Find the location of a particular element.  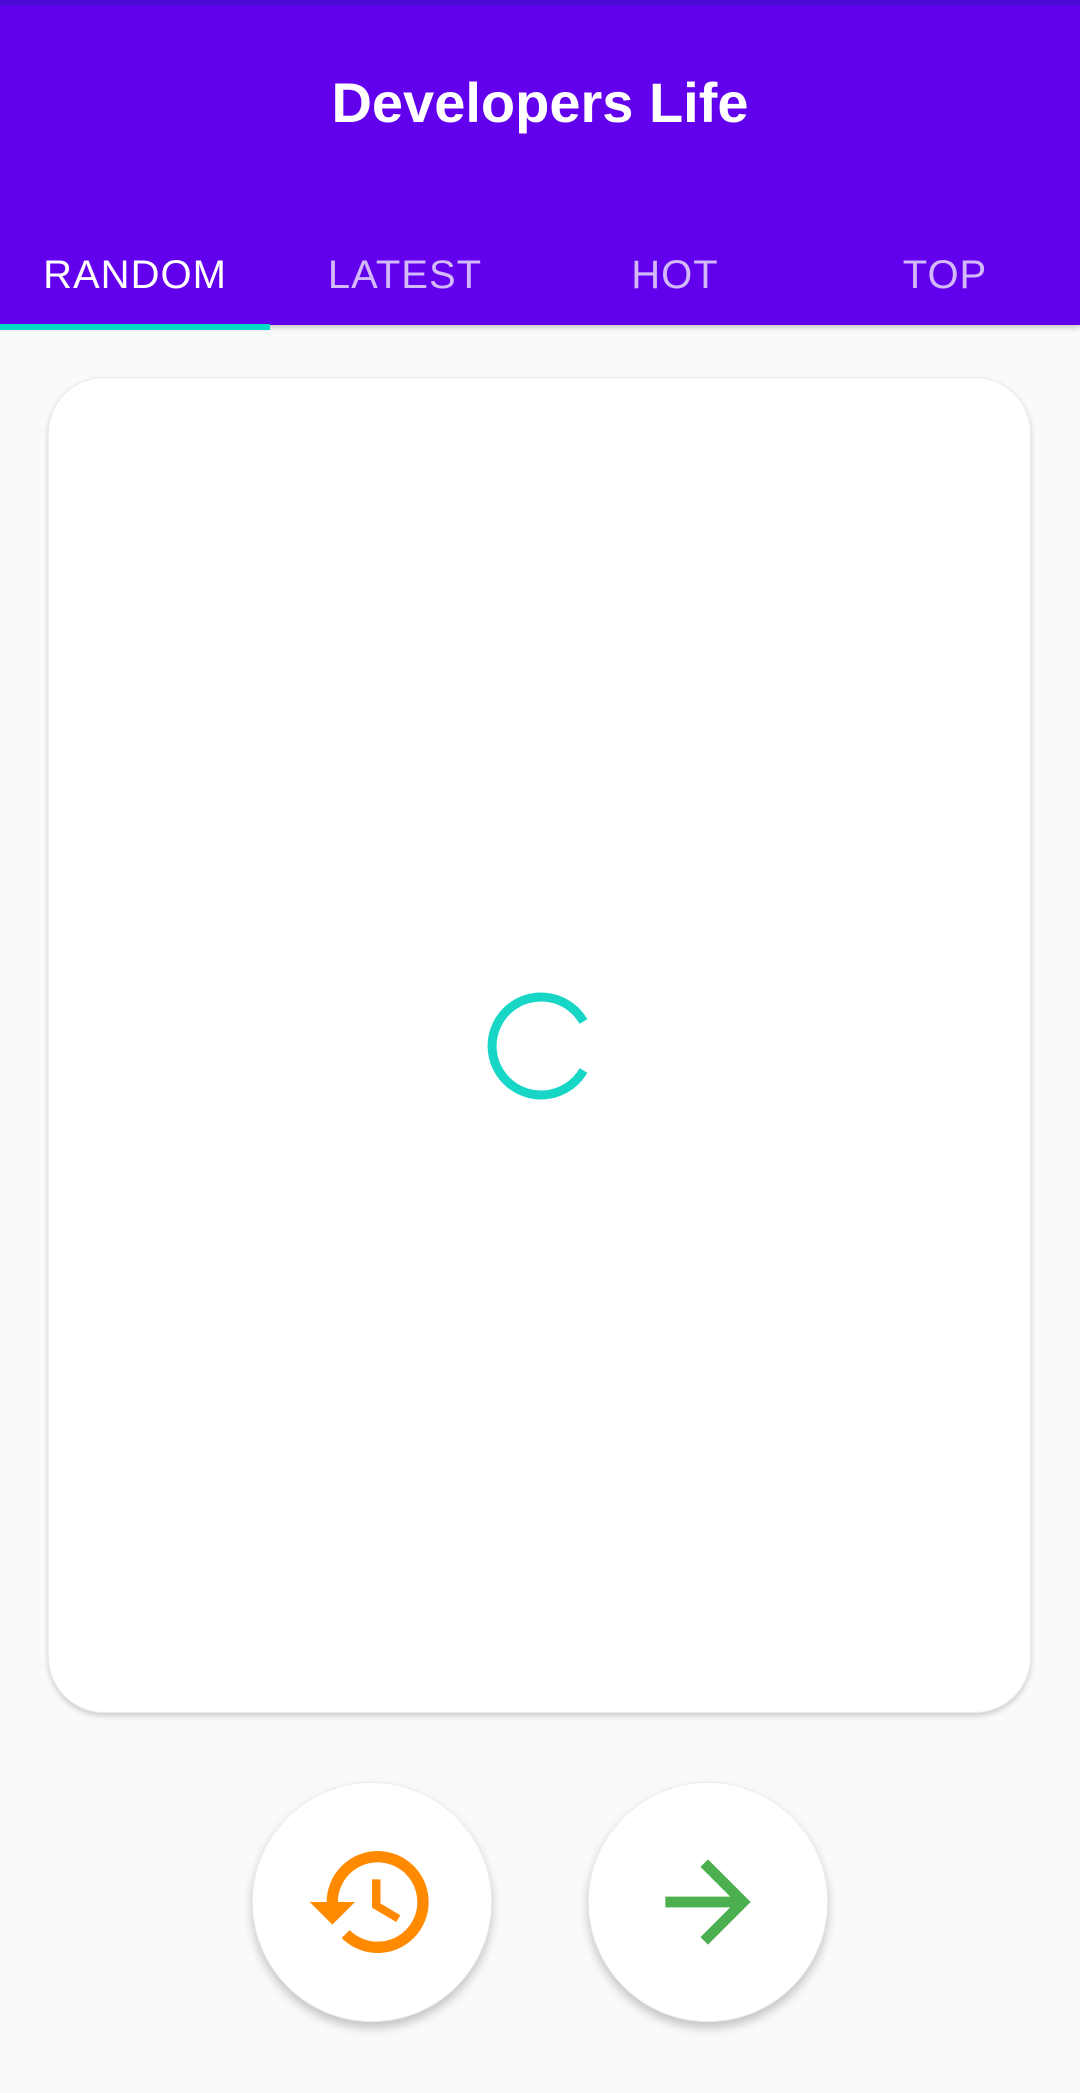

progress-spinner-icon is located at coordinates (537, 1046).